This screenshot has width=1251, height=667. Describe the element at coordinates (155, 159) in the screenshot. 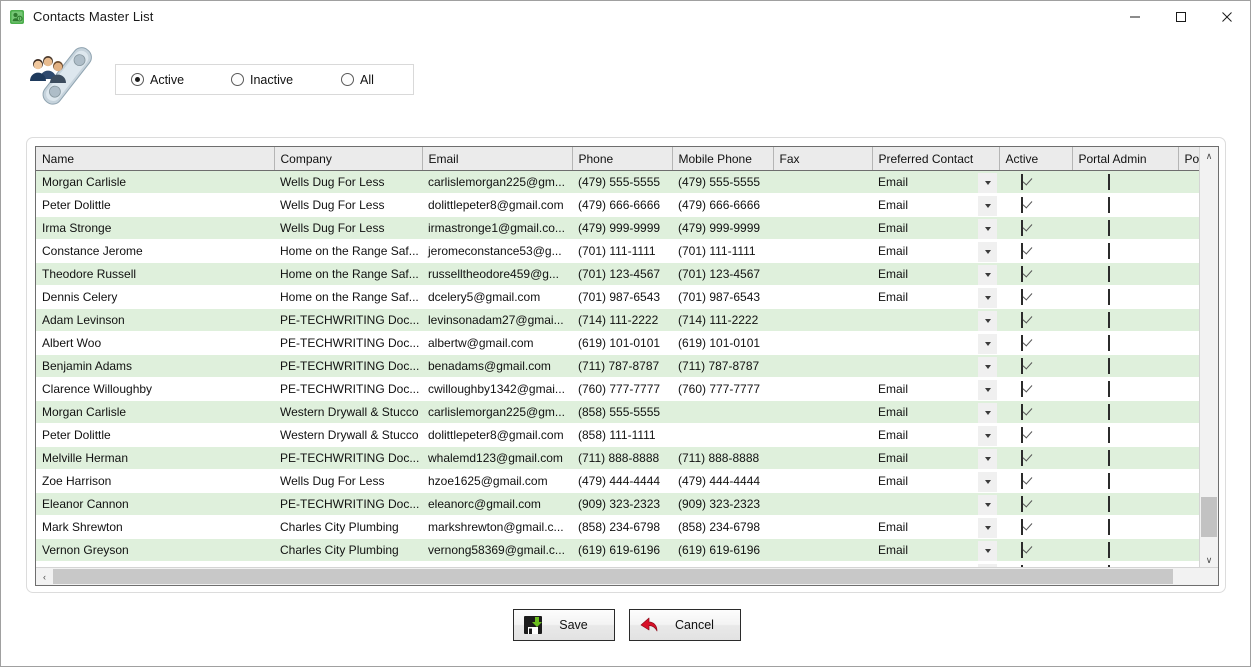

I see `column-header-name: Name` at that location.